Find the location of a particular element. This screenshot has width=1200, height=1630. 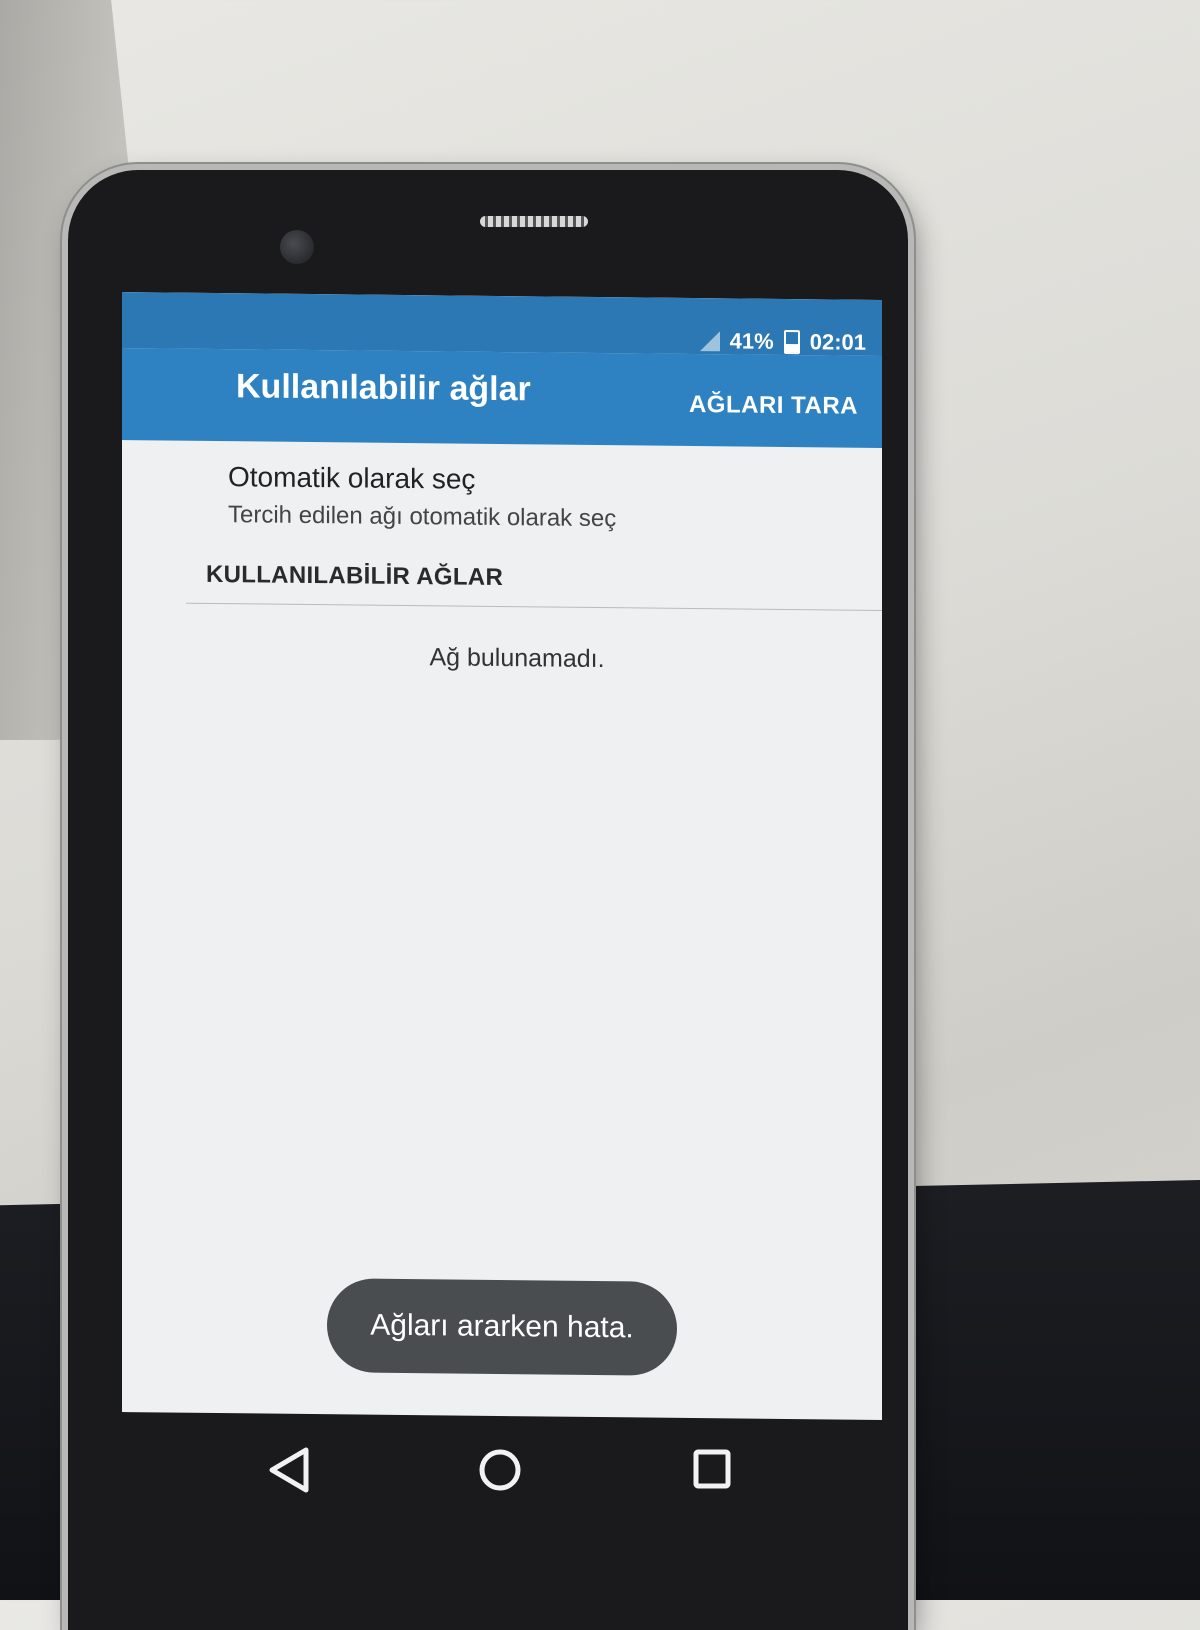

toast-message: Ağları ararken hata. is located at coordinates (502, 1326).